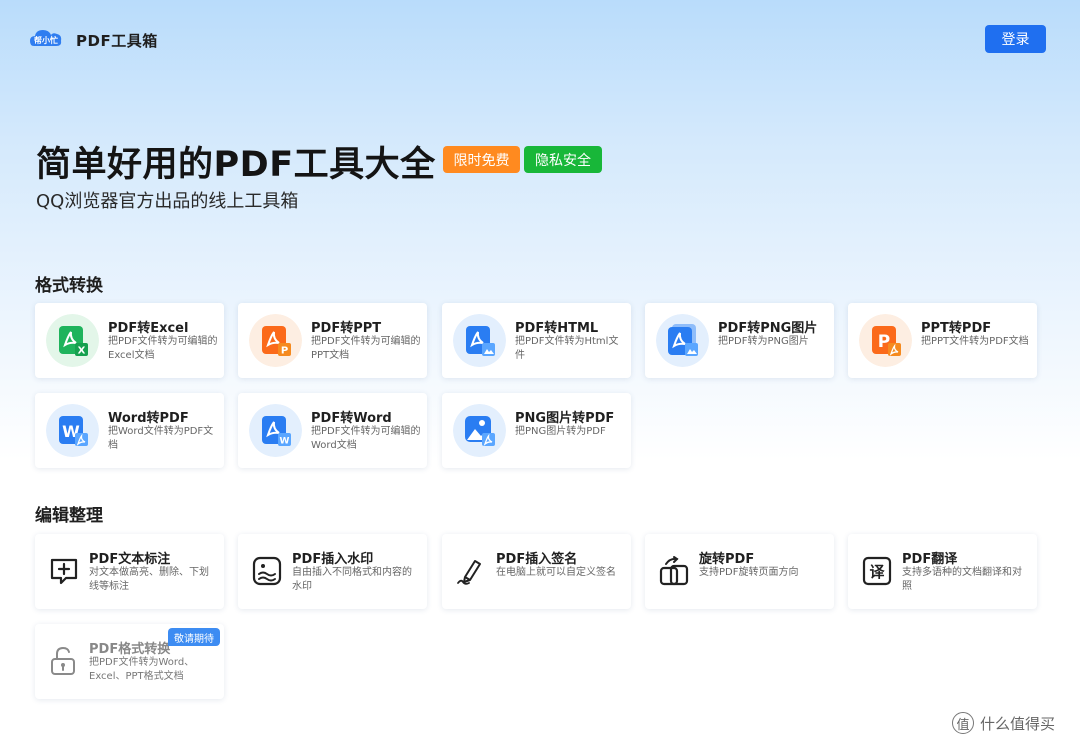  I want to click on tool-card-pdf-to-word: W PDF转Word 把PDF文件转为可编辑的Word文档, so click(332, 430).